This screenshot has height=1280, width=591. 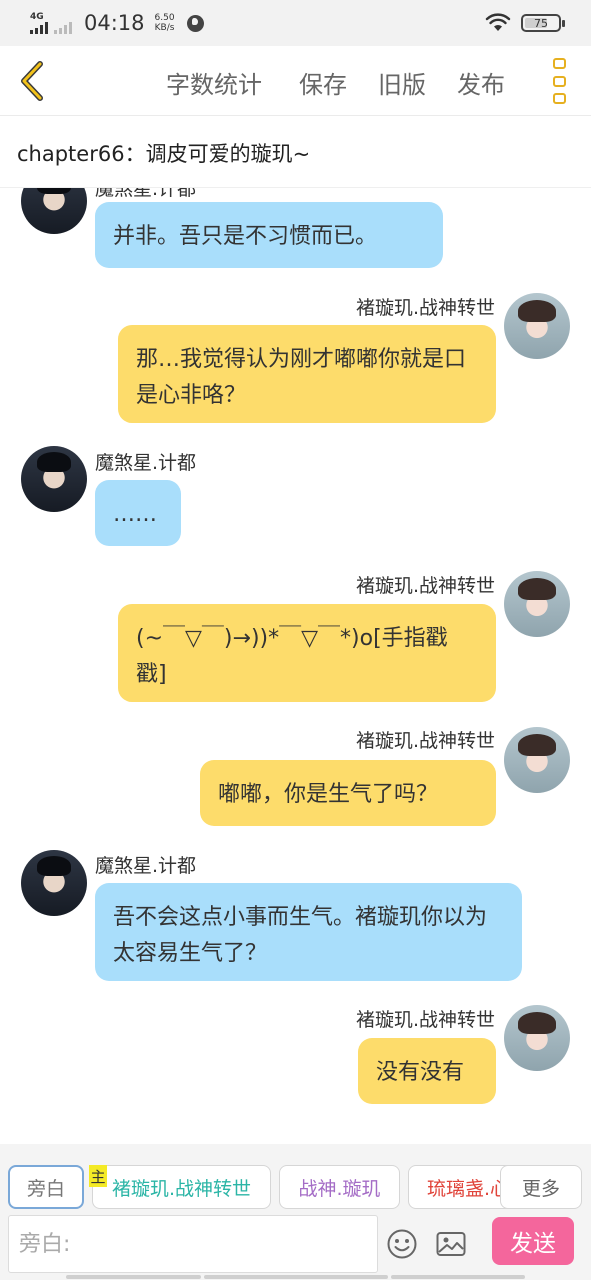 I want to click on role-chip-xuanji: 褚璇玑.战神转世, so click(x=181, y=1187).